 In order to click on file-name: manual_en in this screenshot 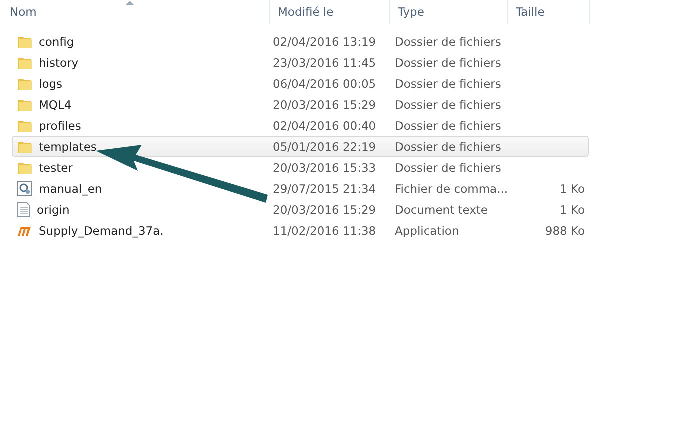, I will do `click(70, 189)`.